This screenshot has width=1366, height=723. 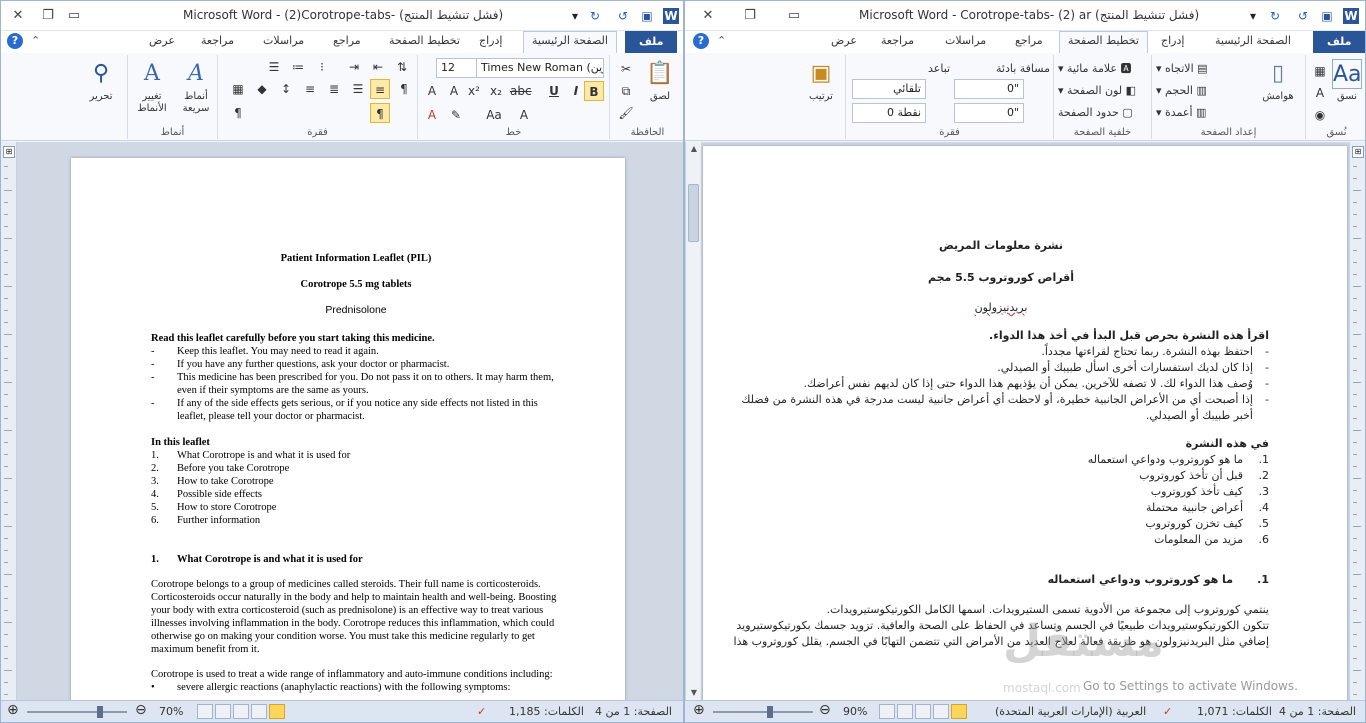 I want to click on word-count: الكلمات: 1,185, so click(x=546, y=711).